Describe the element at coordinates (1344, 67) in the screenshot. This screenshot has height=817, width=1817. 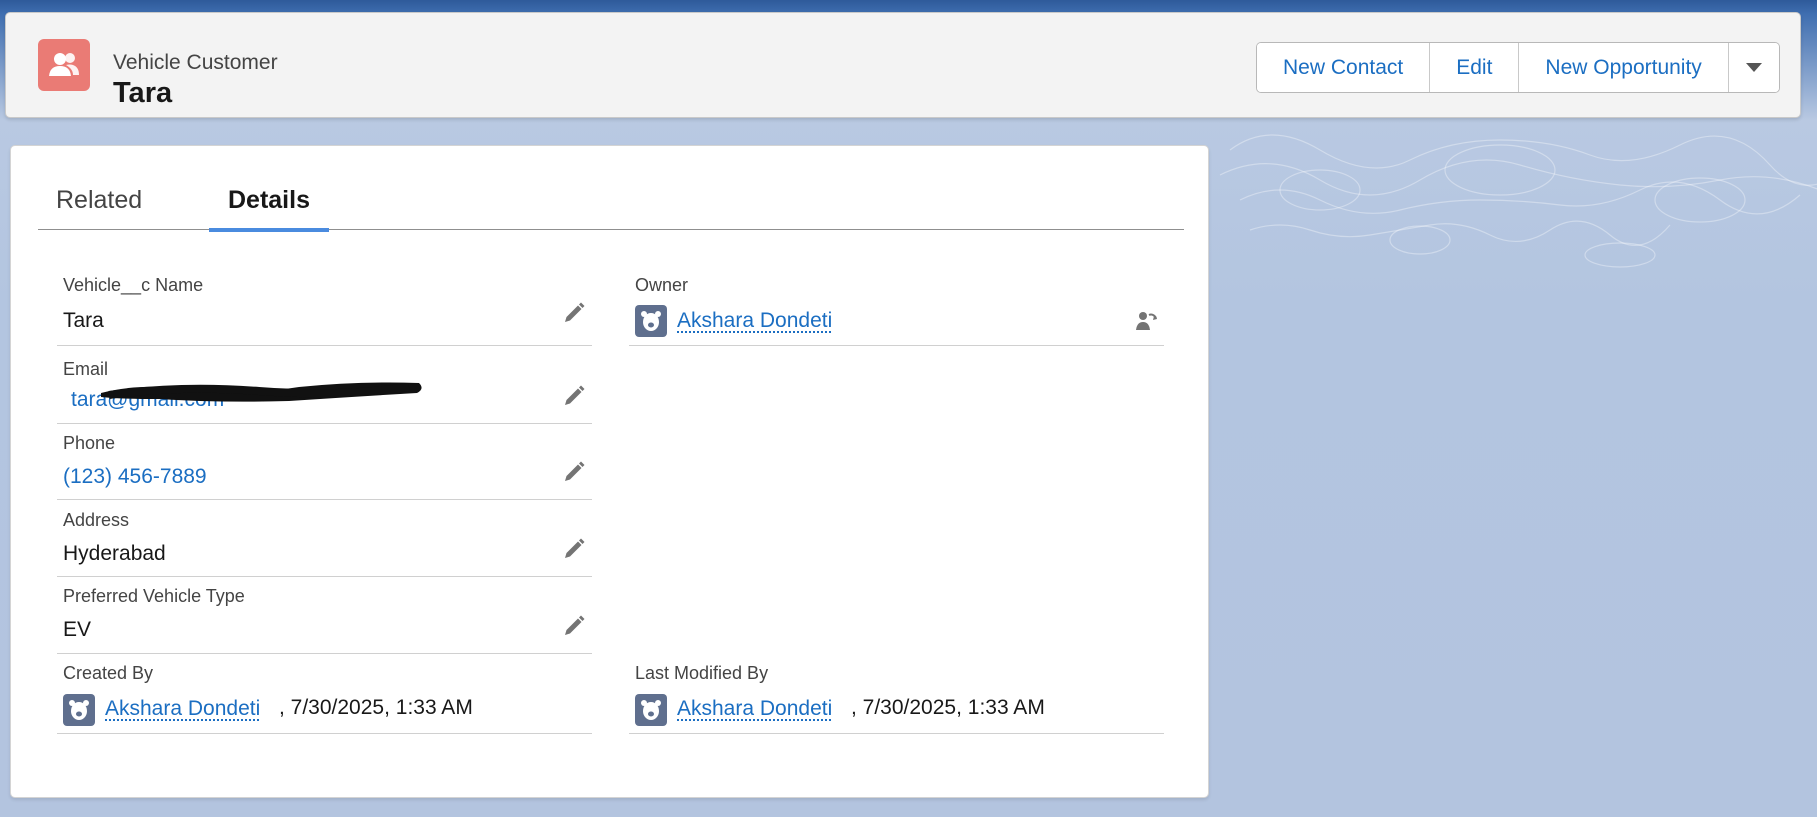
I see `new-contact-button: New Contact` at that location.